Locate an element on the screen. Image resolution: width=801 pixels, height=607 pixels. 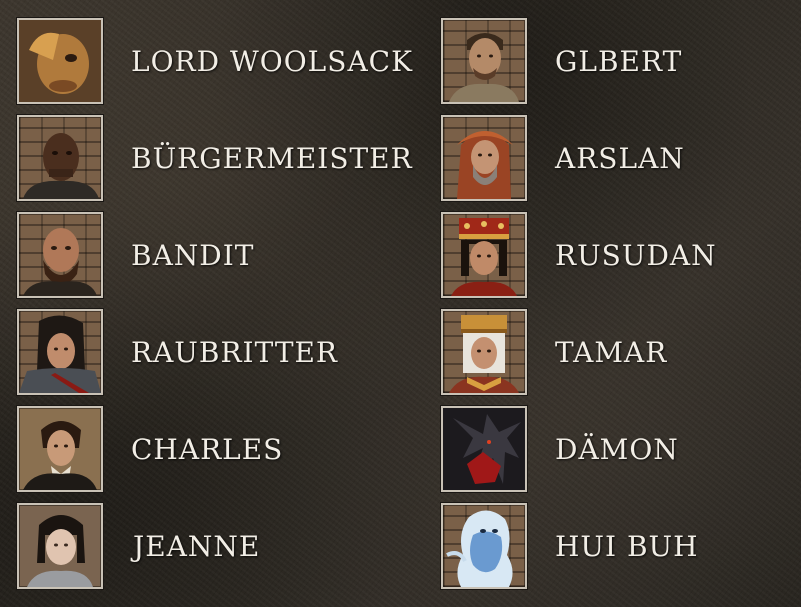
character-name: RAUBRITTER is located at coordinates (235, 352).